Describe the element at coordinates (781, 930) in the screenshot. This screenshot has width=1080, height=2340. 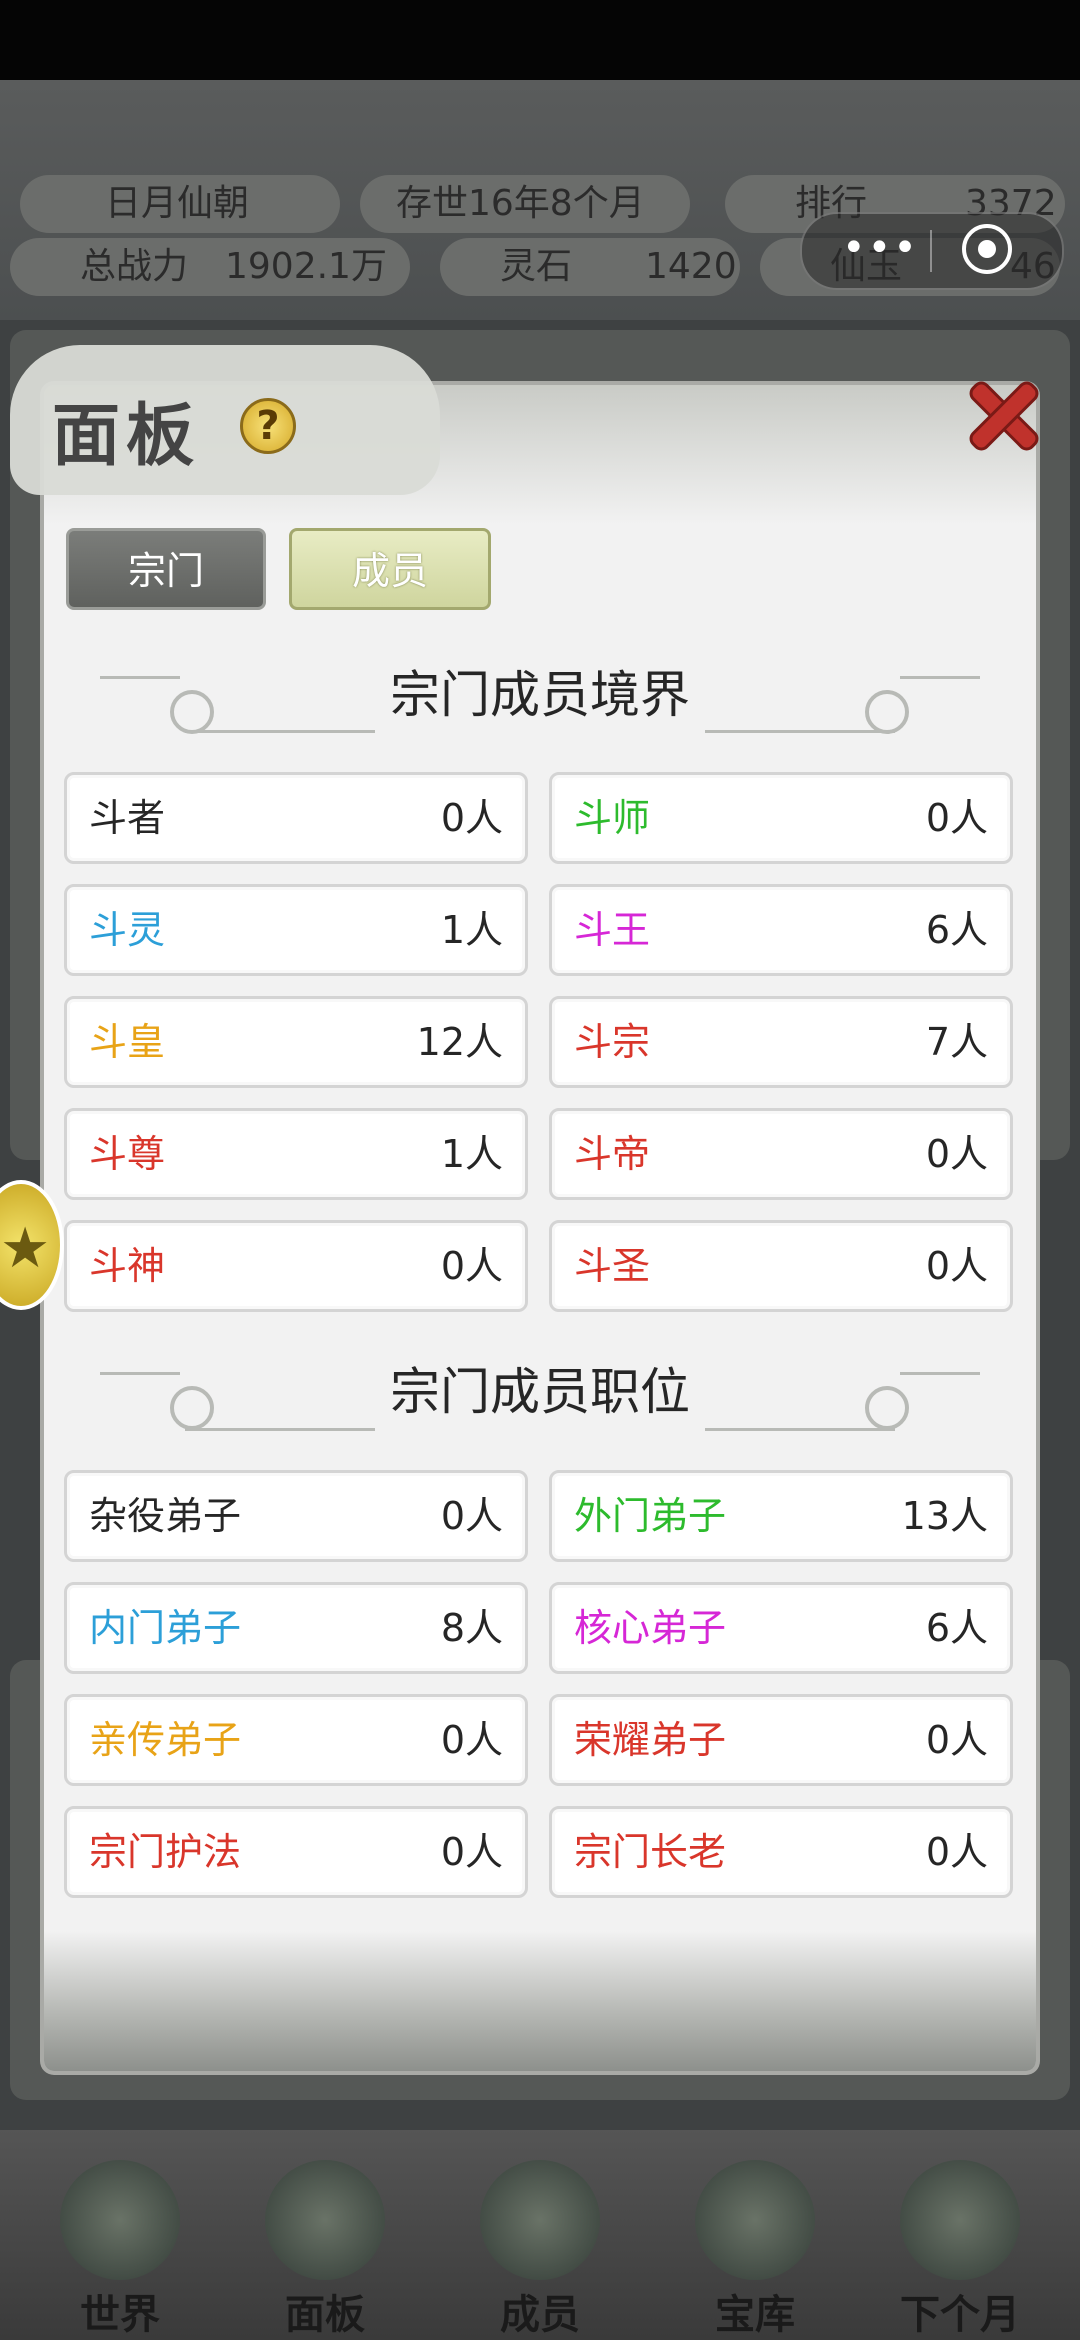
I see `realm-cell: 斗王 6人` at that location.